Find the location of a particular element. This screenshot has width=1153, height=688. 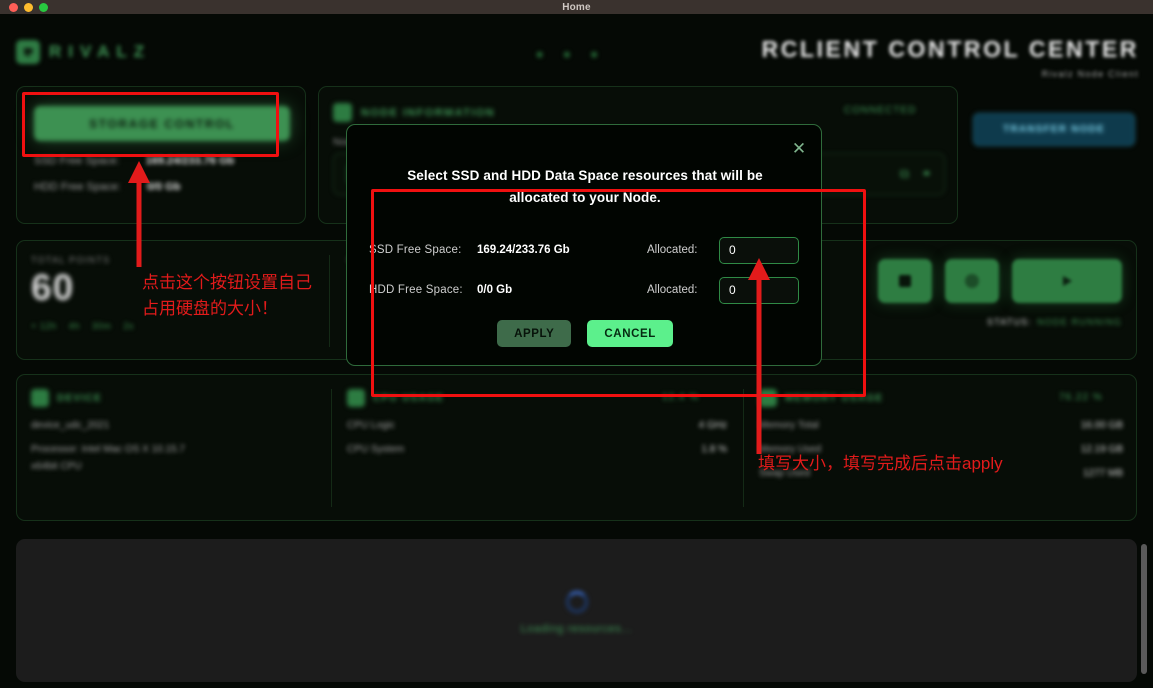

node-card-title: NODE INFORMATION is located at coordinates (428, 112).